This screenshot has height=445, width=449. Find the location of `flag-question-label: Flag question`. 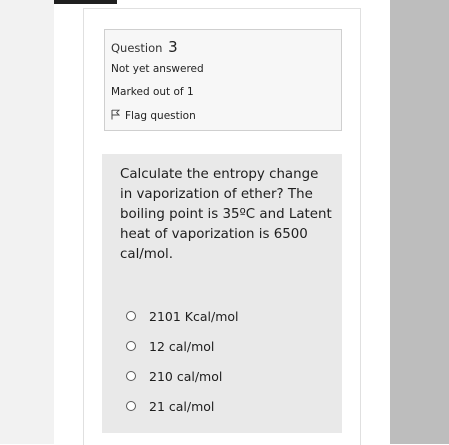

flag-question-label: Flag question is located at coordinates (160, 116).